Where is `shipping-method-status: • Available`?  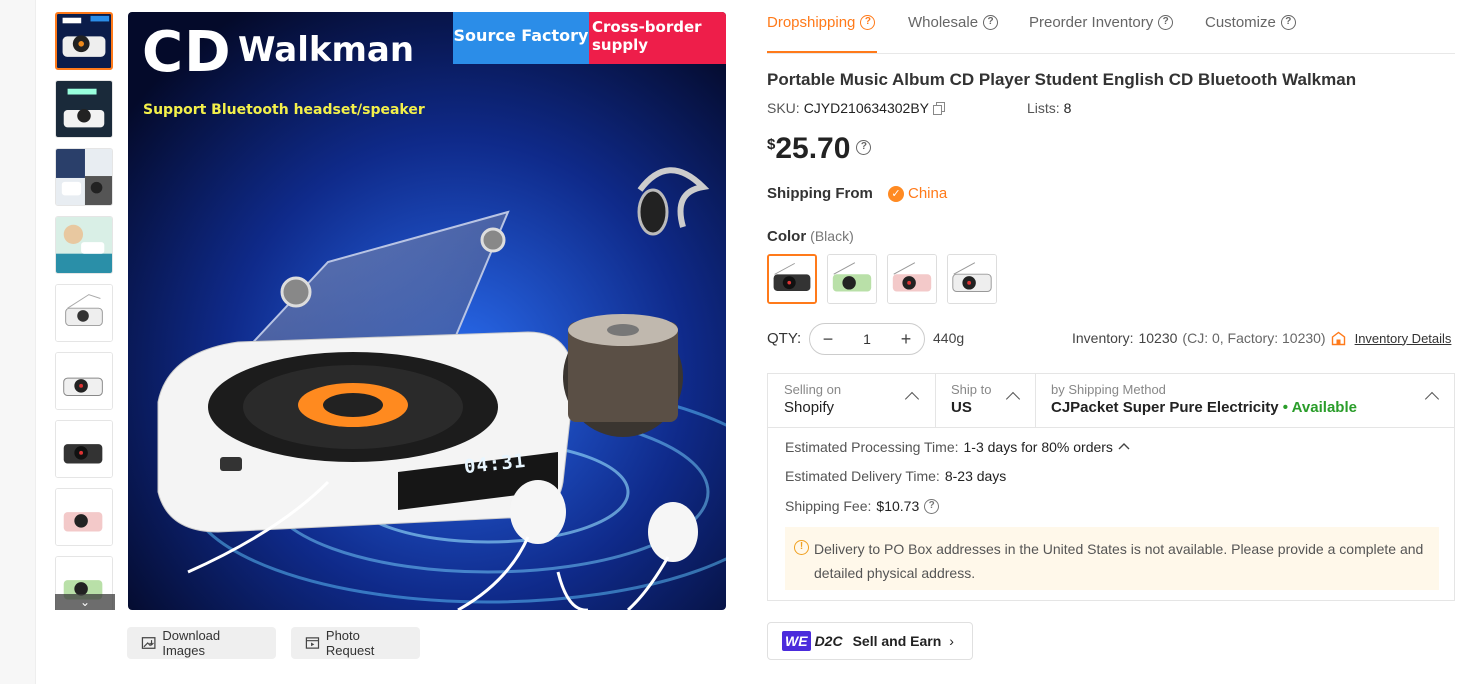 shipping-method-status: • Available is located at coordinates (1319, 407).